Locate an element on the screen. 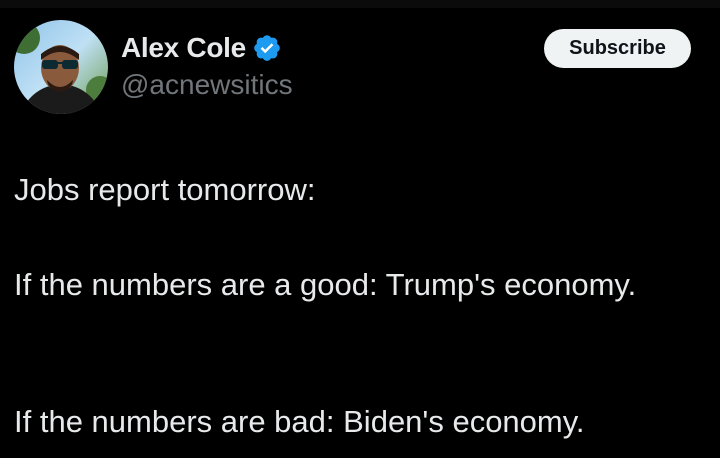  tweet-text-line: If the numbers are bad: Biden's economy. is located at coordinates (299, 421).